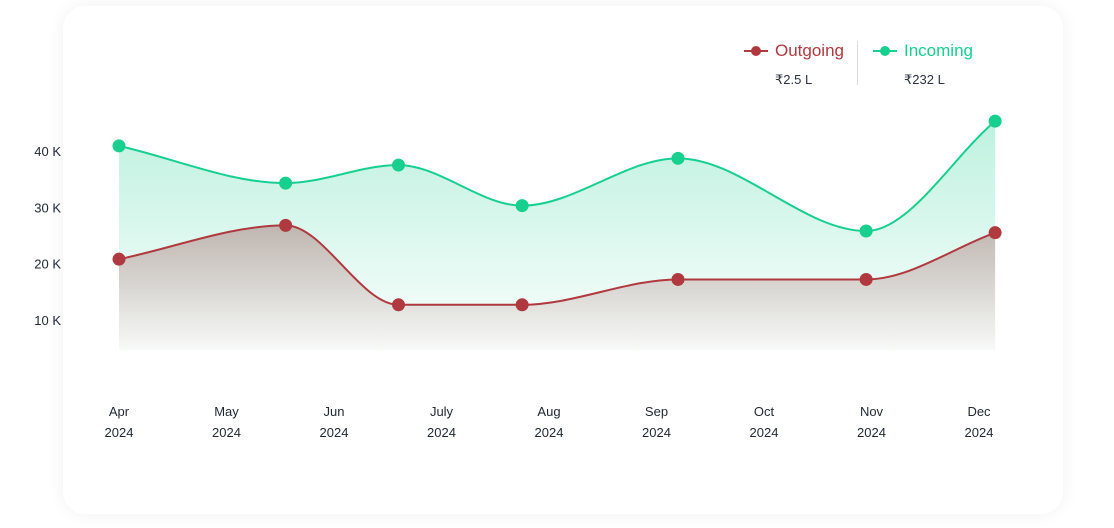  What do you see at coordinates (809, 50) in the screenshot?
I see `outgoing-legend-label: Outgoing` at bounding box center [809, 50].